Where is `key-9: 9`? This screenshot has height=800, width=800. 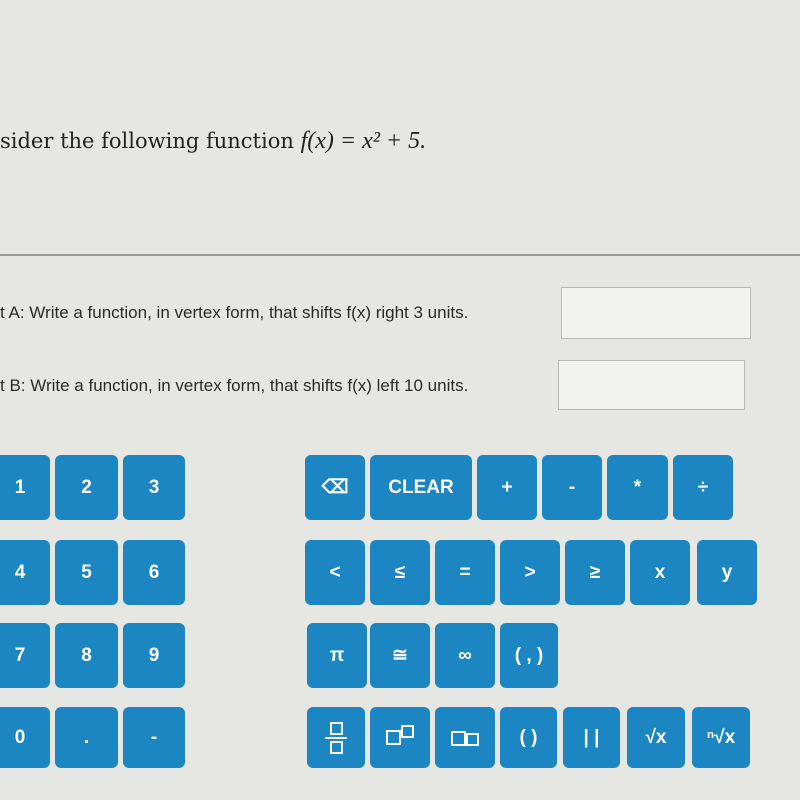
key-9: 9 is located at coordinates (154, 655).